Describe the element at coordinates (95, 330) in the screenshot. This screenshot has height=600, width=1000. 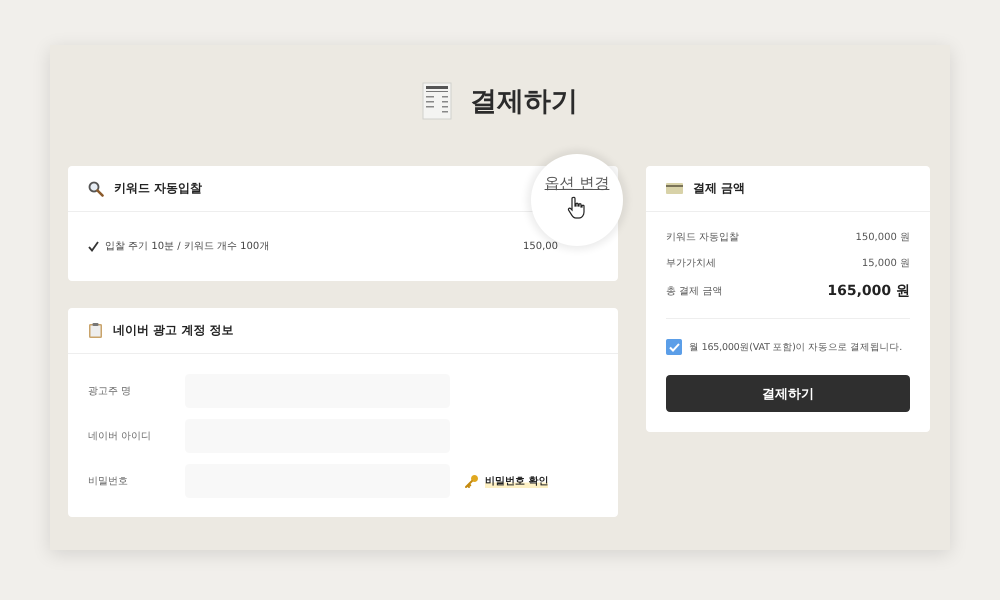
I see `clipboard-icon` at that location.